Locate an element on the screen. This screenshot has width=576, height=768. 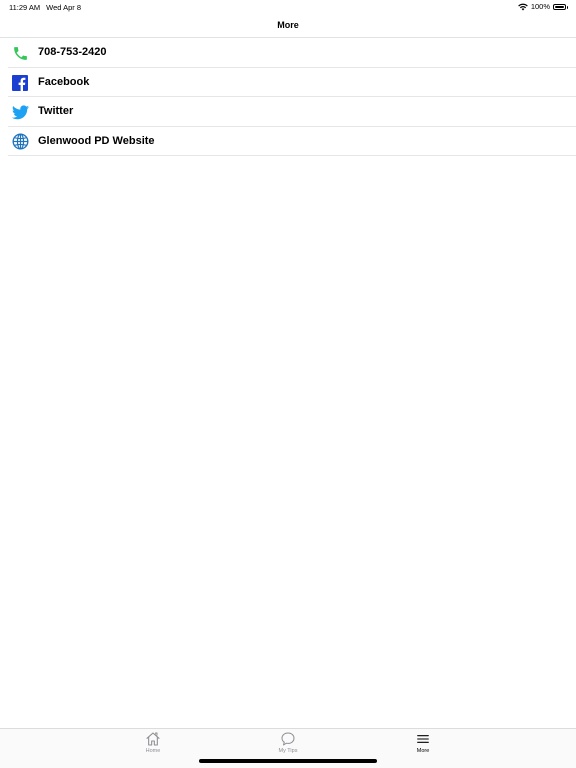
status-bar: 11:29 AM Wed Apr 8 100% is located at coordinates (288, 7).